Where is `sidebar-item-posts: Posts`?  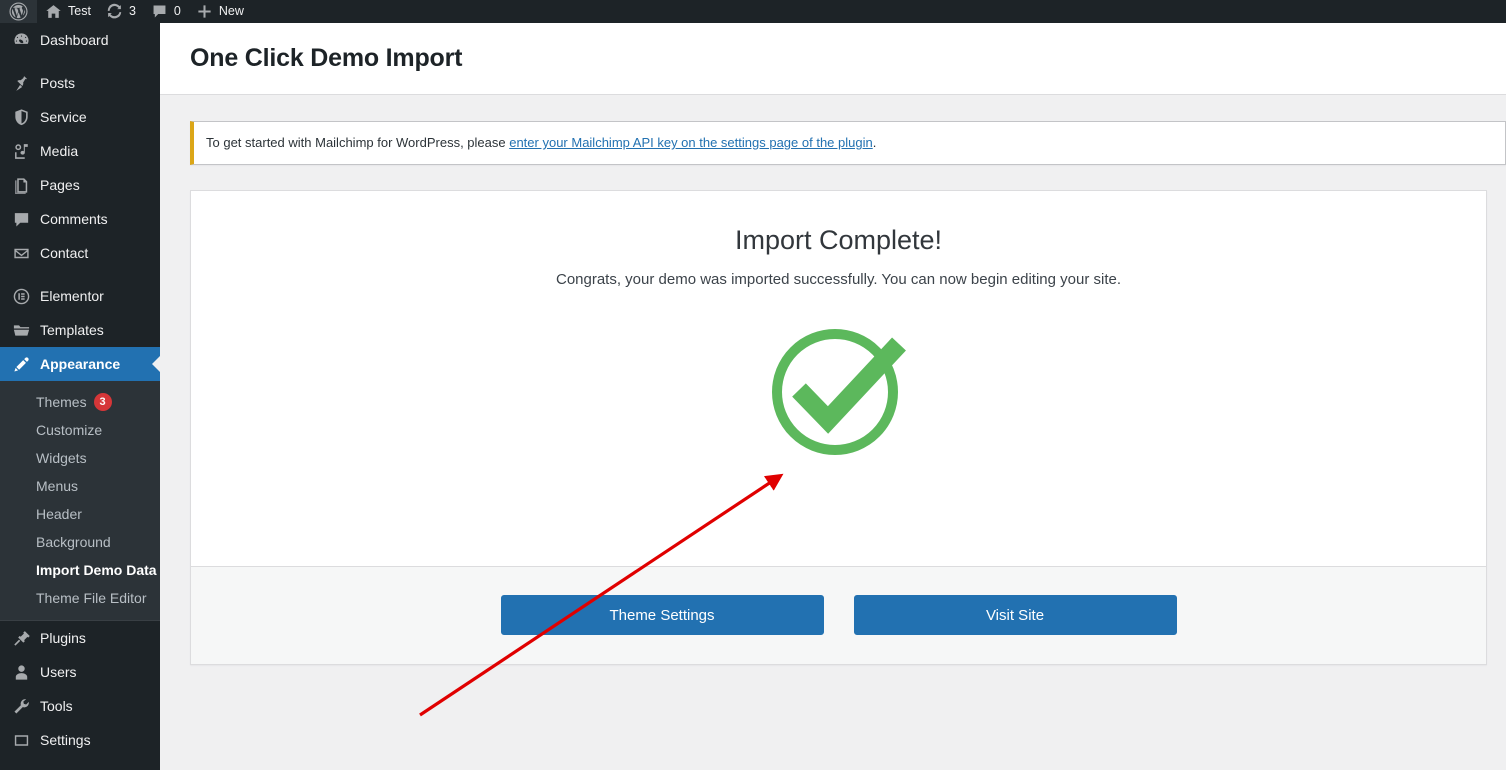
sidebar-item-posts: Posts is located at coordinates (80, 83).